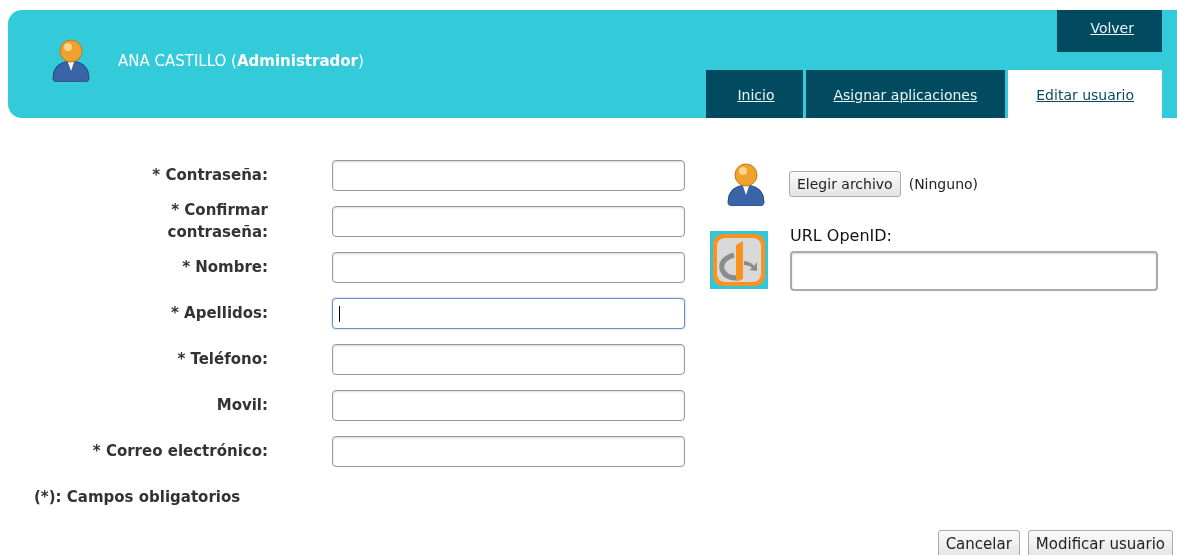 The image size is (1177, 555). Describe the element at coordinates (978, 542) in the screenshot. I see `form-button: Cancelar` at that location.